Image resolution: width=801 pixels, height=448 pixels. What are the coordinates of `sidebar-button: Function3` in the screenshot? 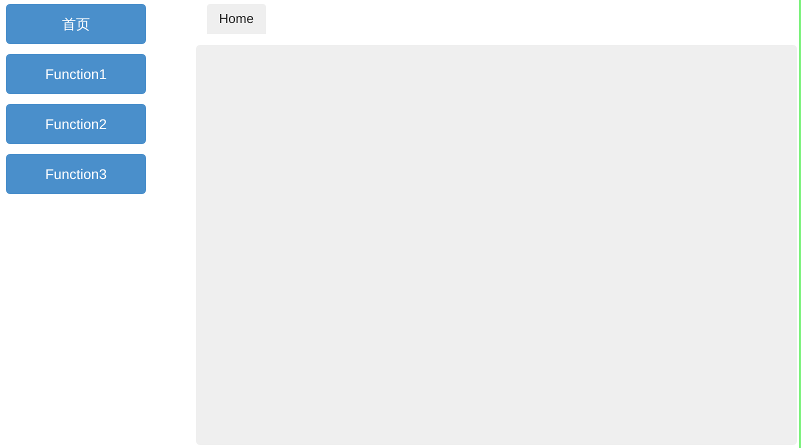 It's located at (76, 174).